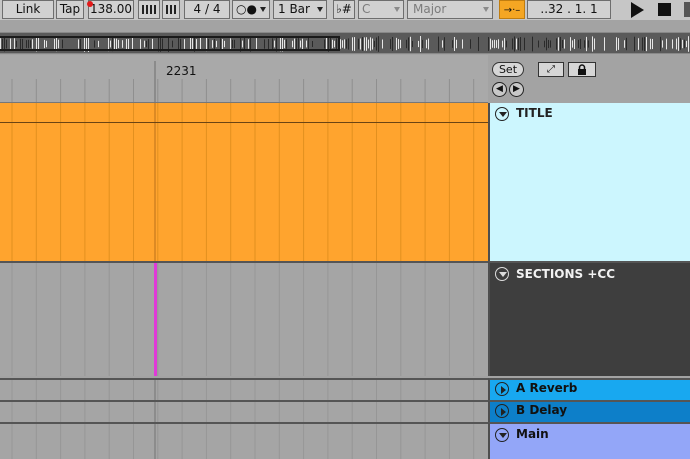 The image size is (690, 459). What do you see at coordinates (508, 69) in the screenshot?
I see `set-locator-button: Set` at bounding box center [508, 69].